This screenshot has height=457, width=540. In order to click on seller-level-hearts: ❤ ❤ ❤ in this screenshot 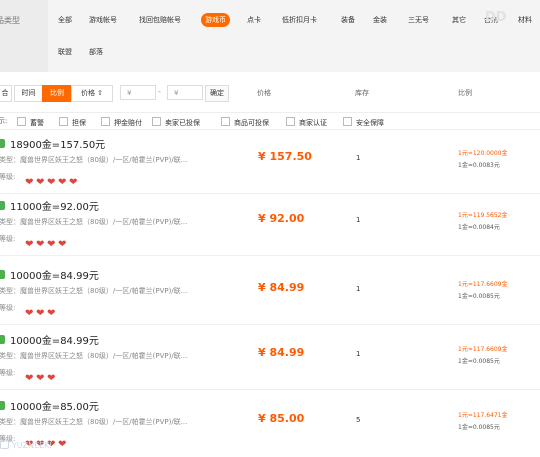, I will do `click(41, 375)`.